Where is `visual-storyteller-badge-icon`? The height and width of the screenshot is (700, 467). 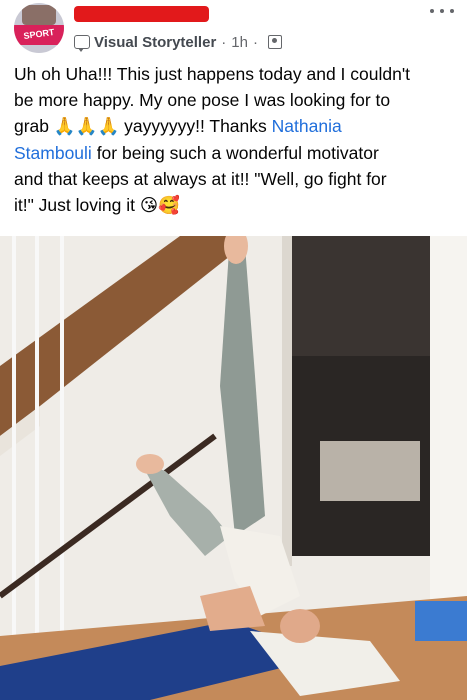 visual-storyteller-badge-icon is located at coordinates (82, 43).